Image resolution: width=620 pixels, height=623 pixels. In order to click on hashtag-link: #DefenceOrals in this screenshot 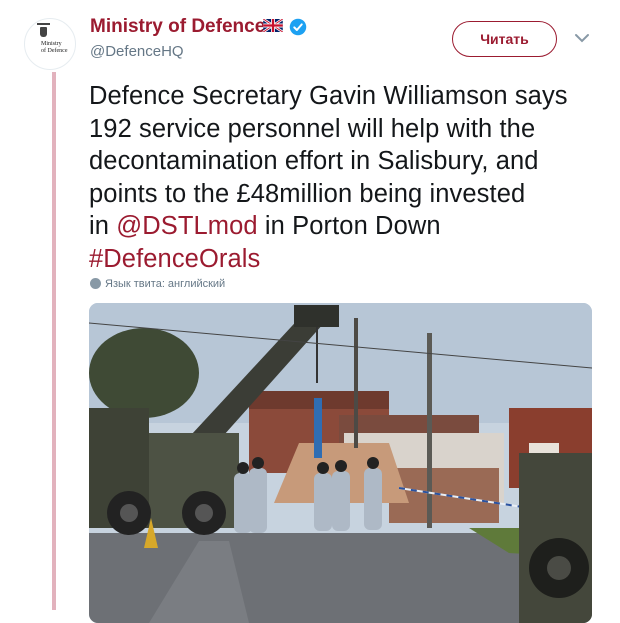, I will do `click(174, 259)`.